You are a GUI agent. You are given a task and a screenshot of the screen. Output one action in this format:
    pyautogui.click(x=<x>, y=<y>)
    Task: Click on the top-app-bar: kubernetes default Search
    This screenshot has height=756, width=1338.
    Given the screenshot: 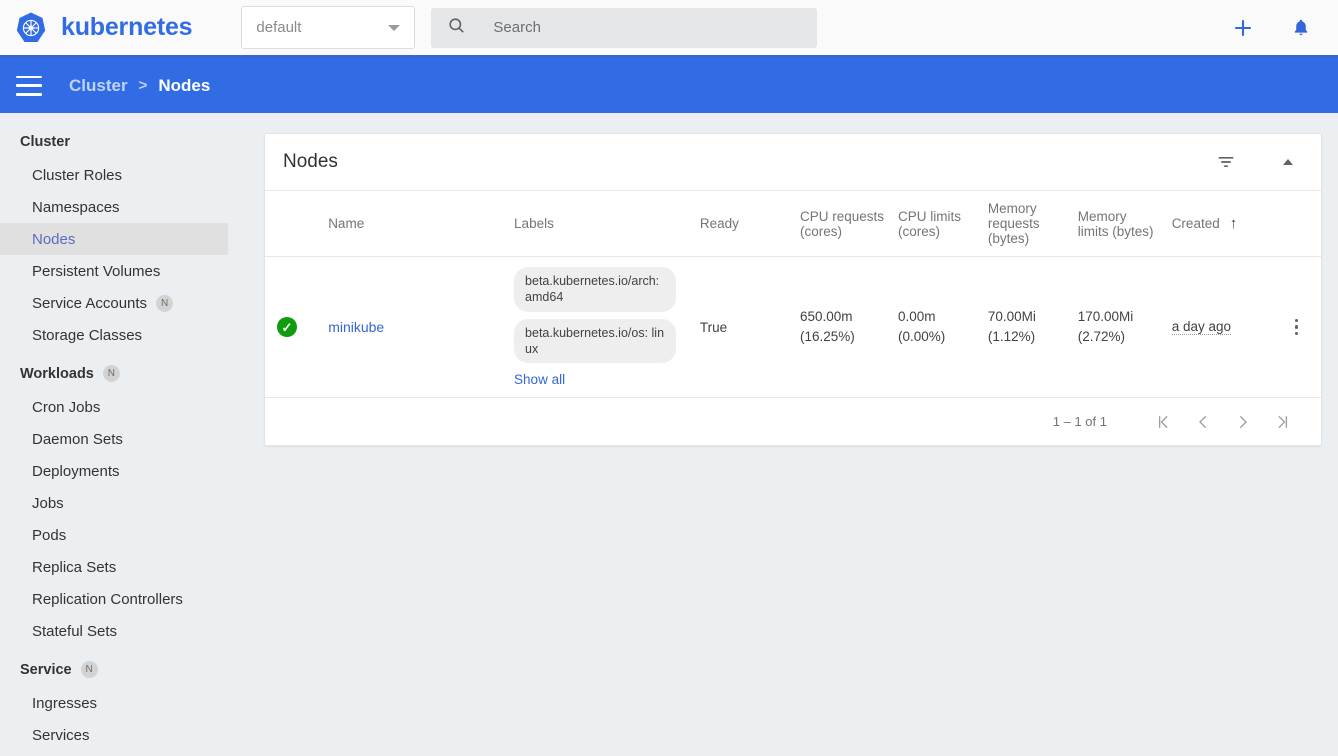 What is the action you would take?
    pyautogui.click(x=669, y=29)
    